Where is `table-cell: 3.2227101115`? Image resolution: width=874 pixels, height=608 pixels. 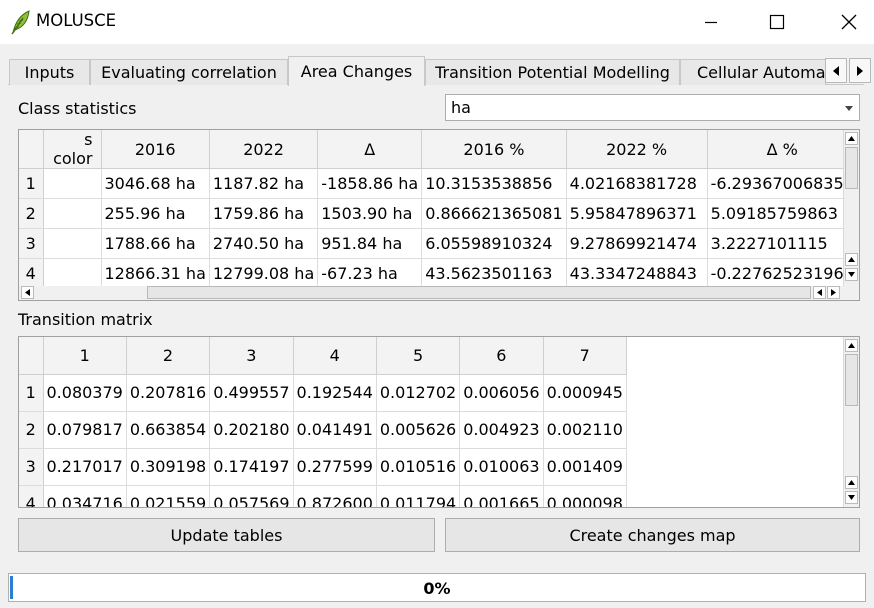
table-cell: 3.2227101115 is located at coordinates (782, 243).